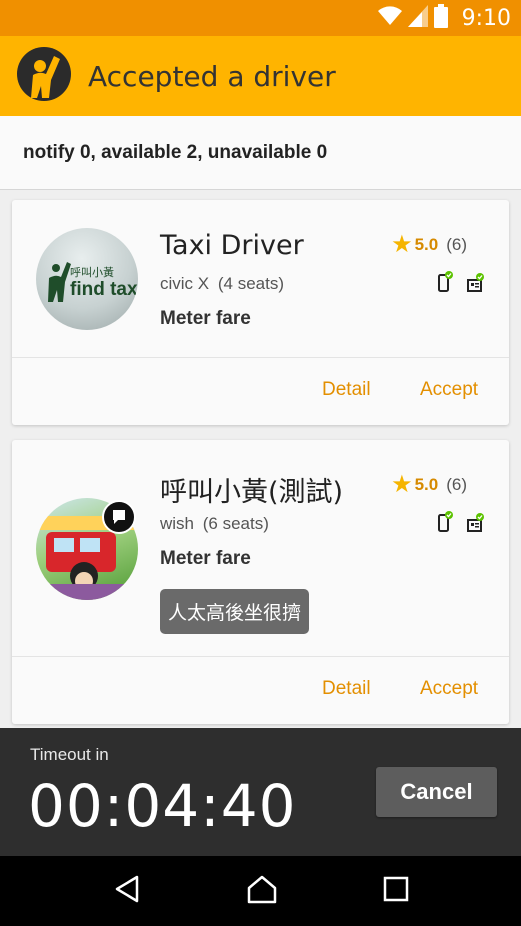  What do you see at coordinates (417, 18) in the screenshot?
I see `signal-icon` at bounding box center [417, 18].